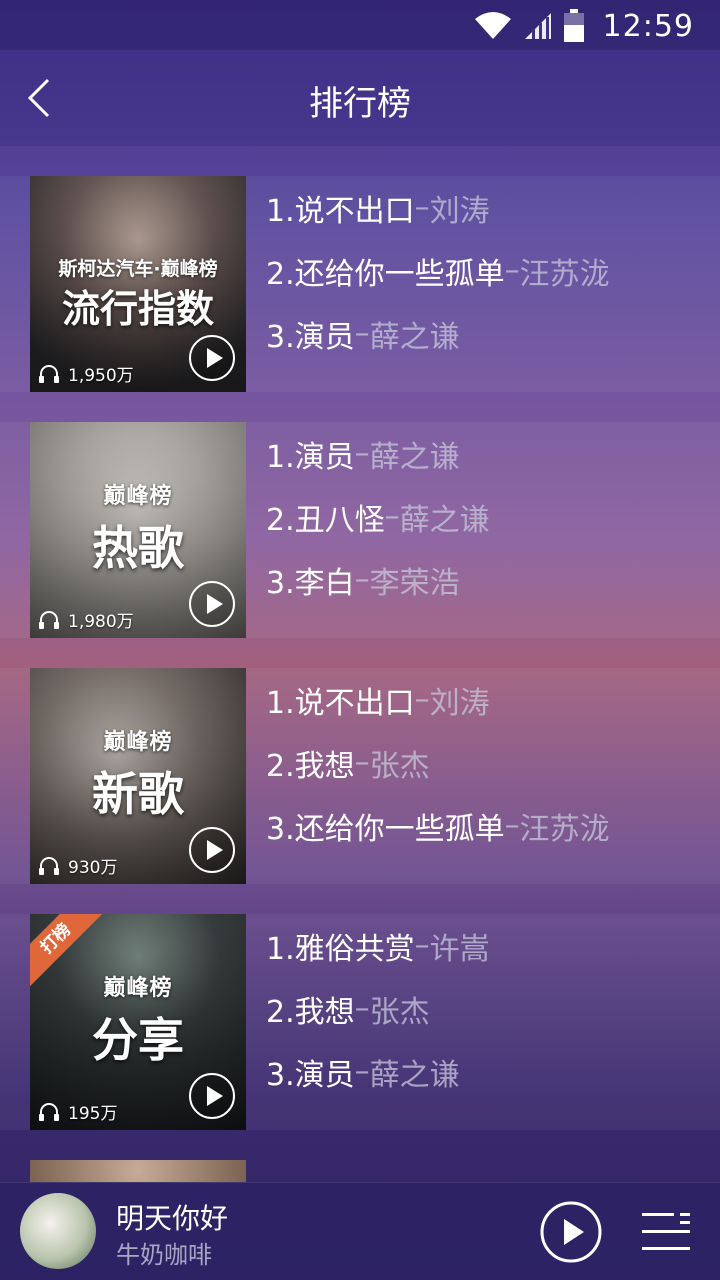 Image resolution: width=720 pixels, height=1280 pixels. I want to click on track-item: 1.雅俗共赏 – 许嵩, so click(483, 945).